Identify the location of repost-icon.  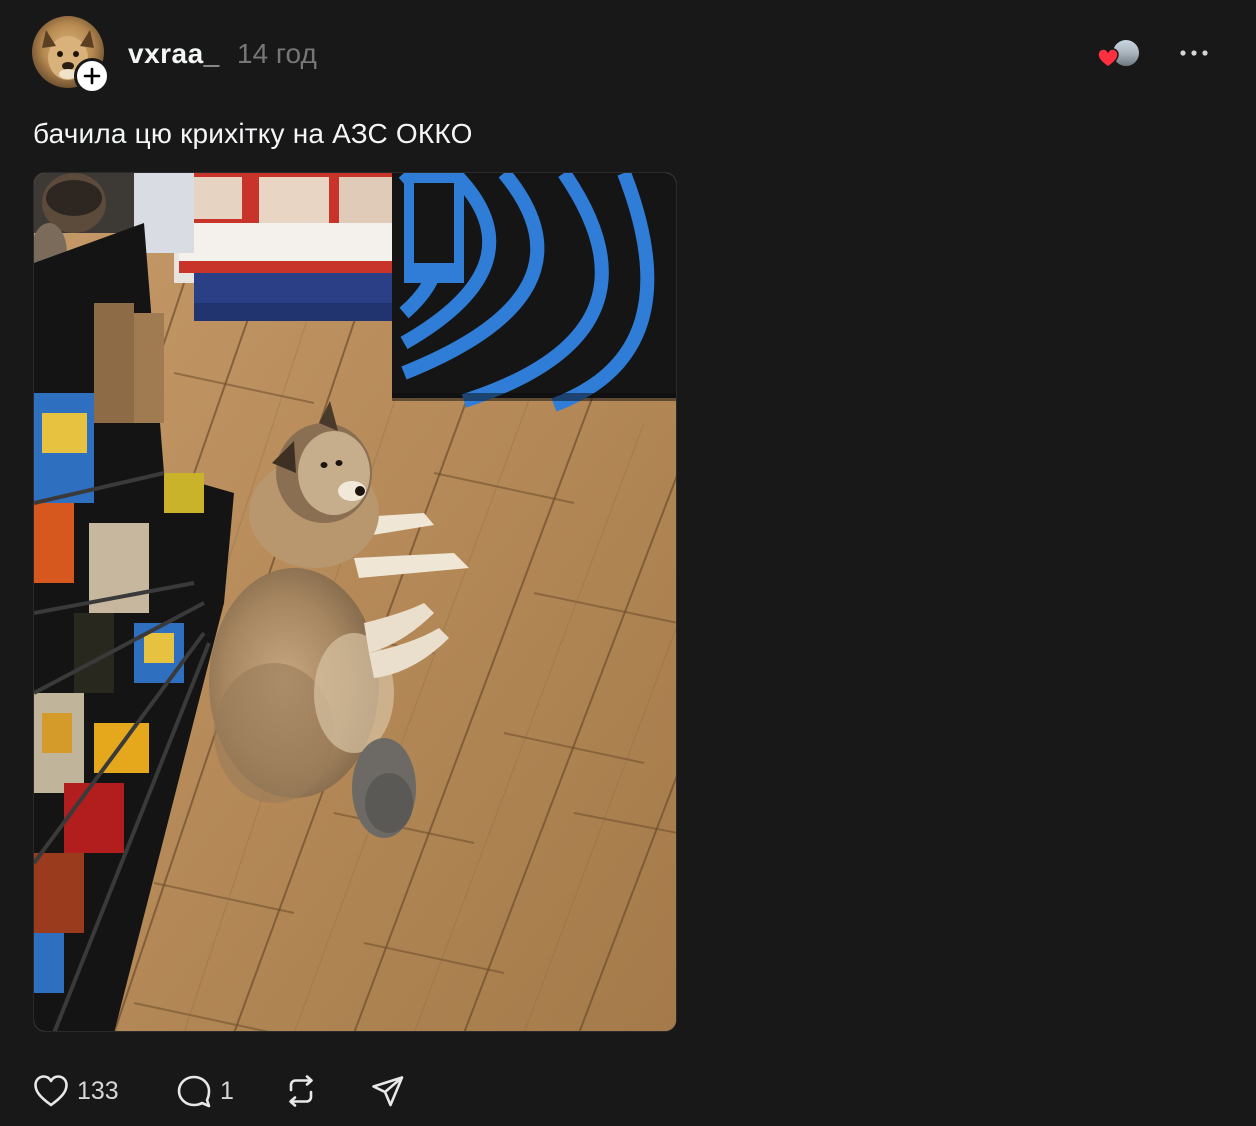
(301, 1091).